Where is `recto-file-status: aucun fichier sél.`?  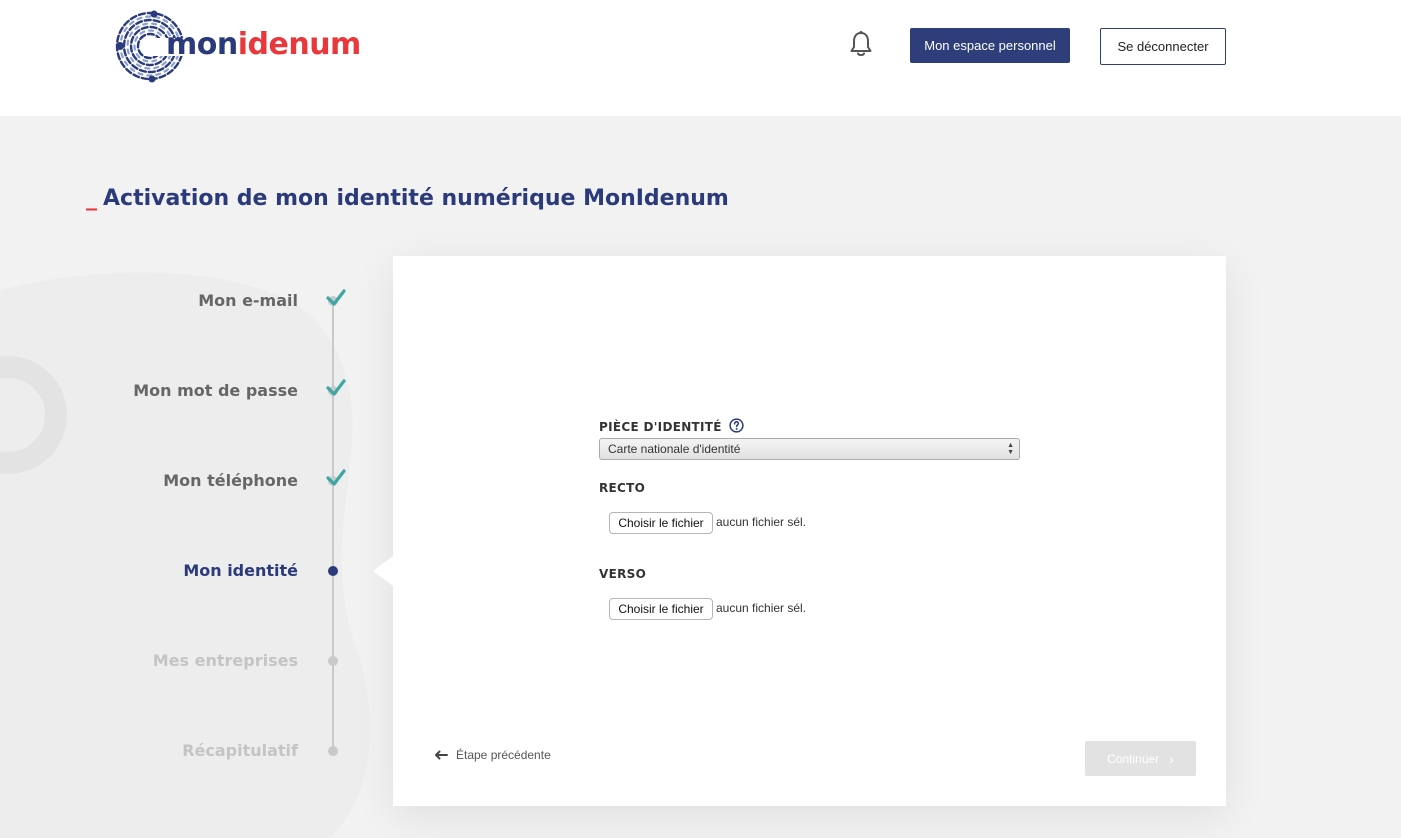
recto-file-status: aucun fichier sél. is located at coordinates (761, 522).